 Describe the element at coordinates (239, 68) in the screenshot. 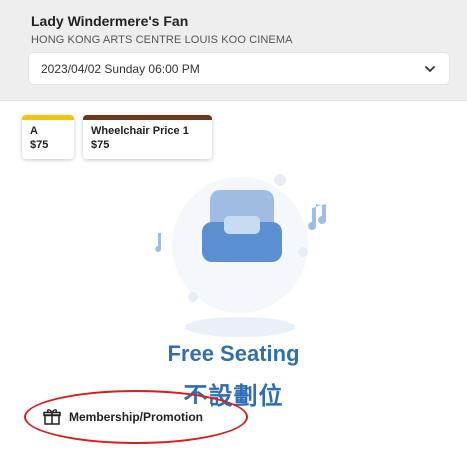

I see `performance-select: 2023/04/02 Sunday 06:00 PM` at that location.